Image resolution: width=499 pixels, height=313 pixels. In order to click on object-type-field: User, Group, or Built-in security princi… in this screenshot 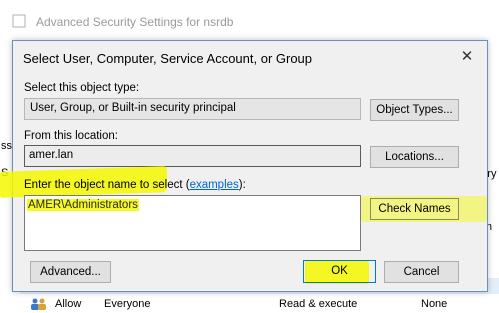, I will do `click(192, 109)`.